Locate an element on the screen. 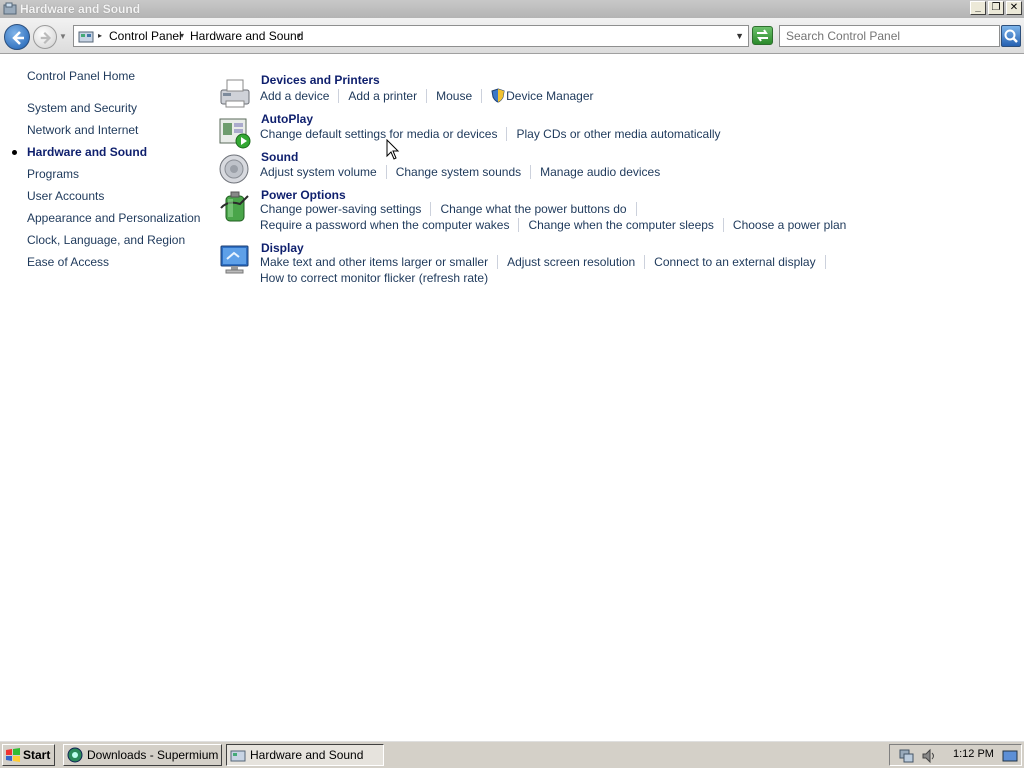  show-desktop-icon is located at coordinates (1010, 756).